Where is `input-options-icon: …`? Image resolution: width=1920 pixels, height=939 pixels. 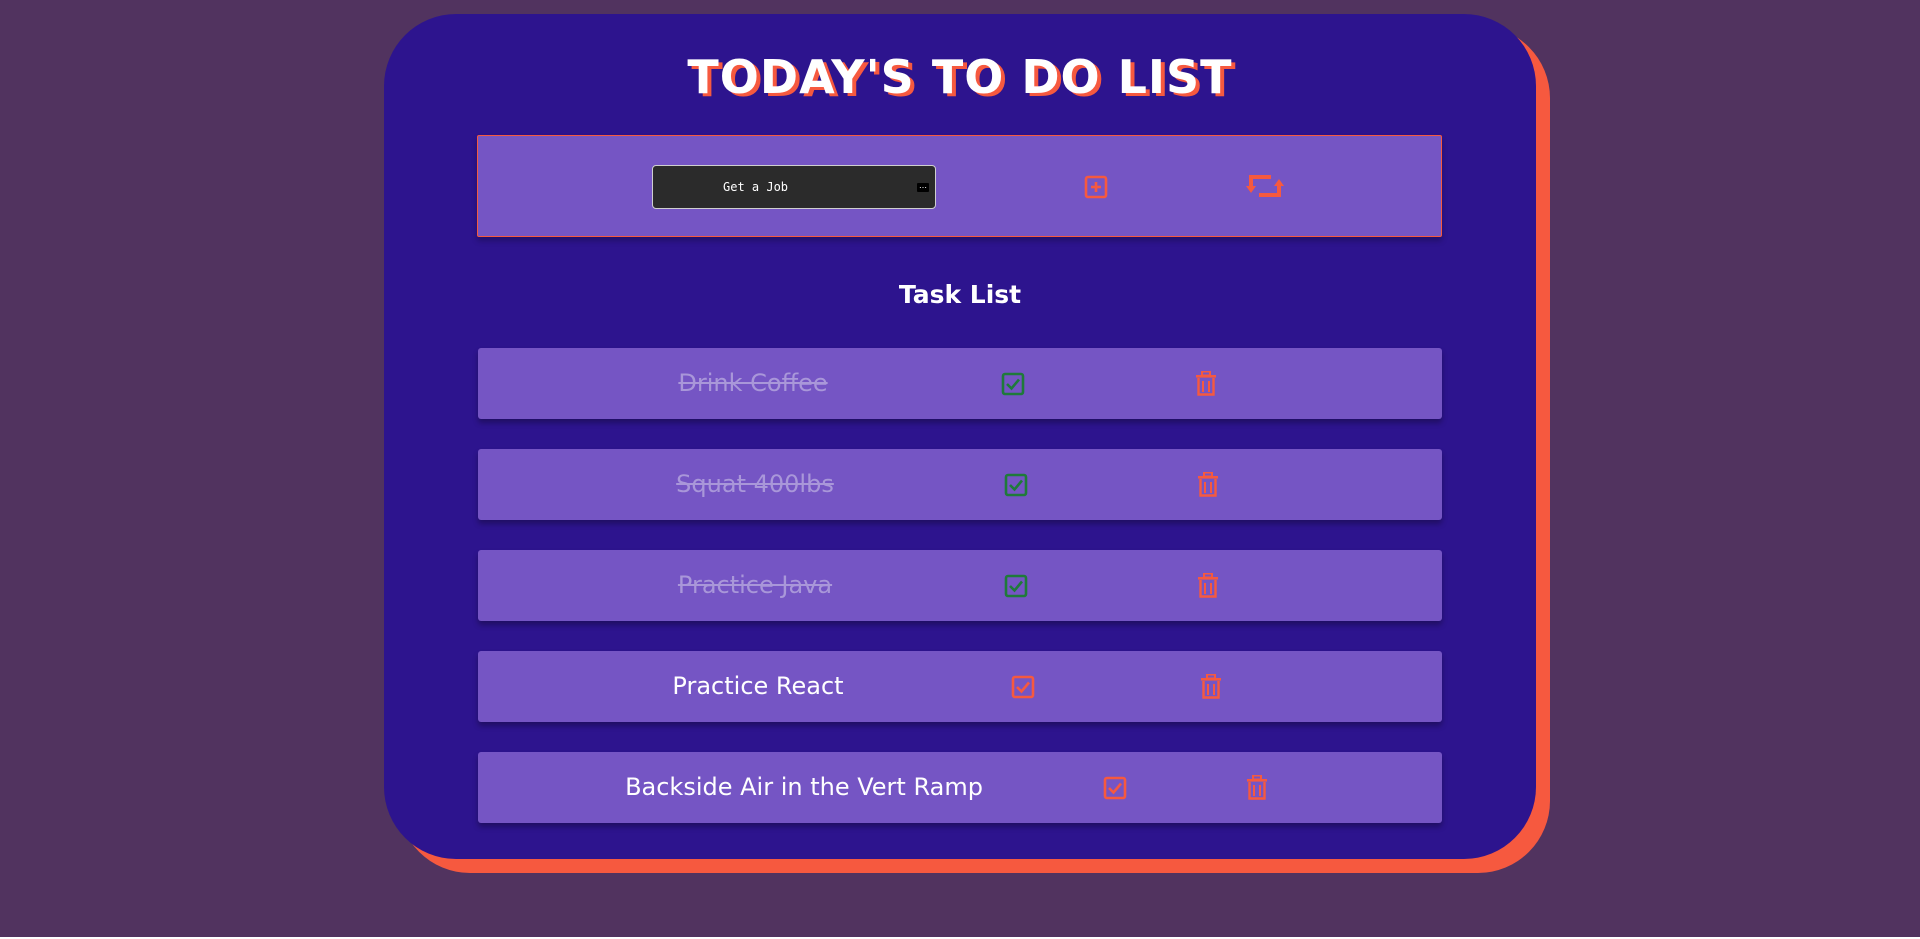
input-options-icon: … is located at coordinates (923, 187).